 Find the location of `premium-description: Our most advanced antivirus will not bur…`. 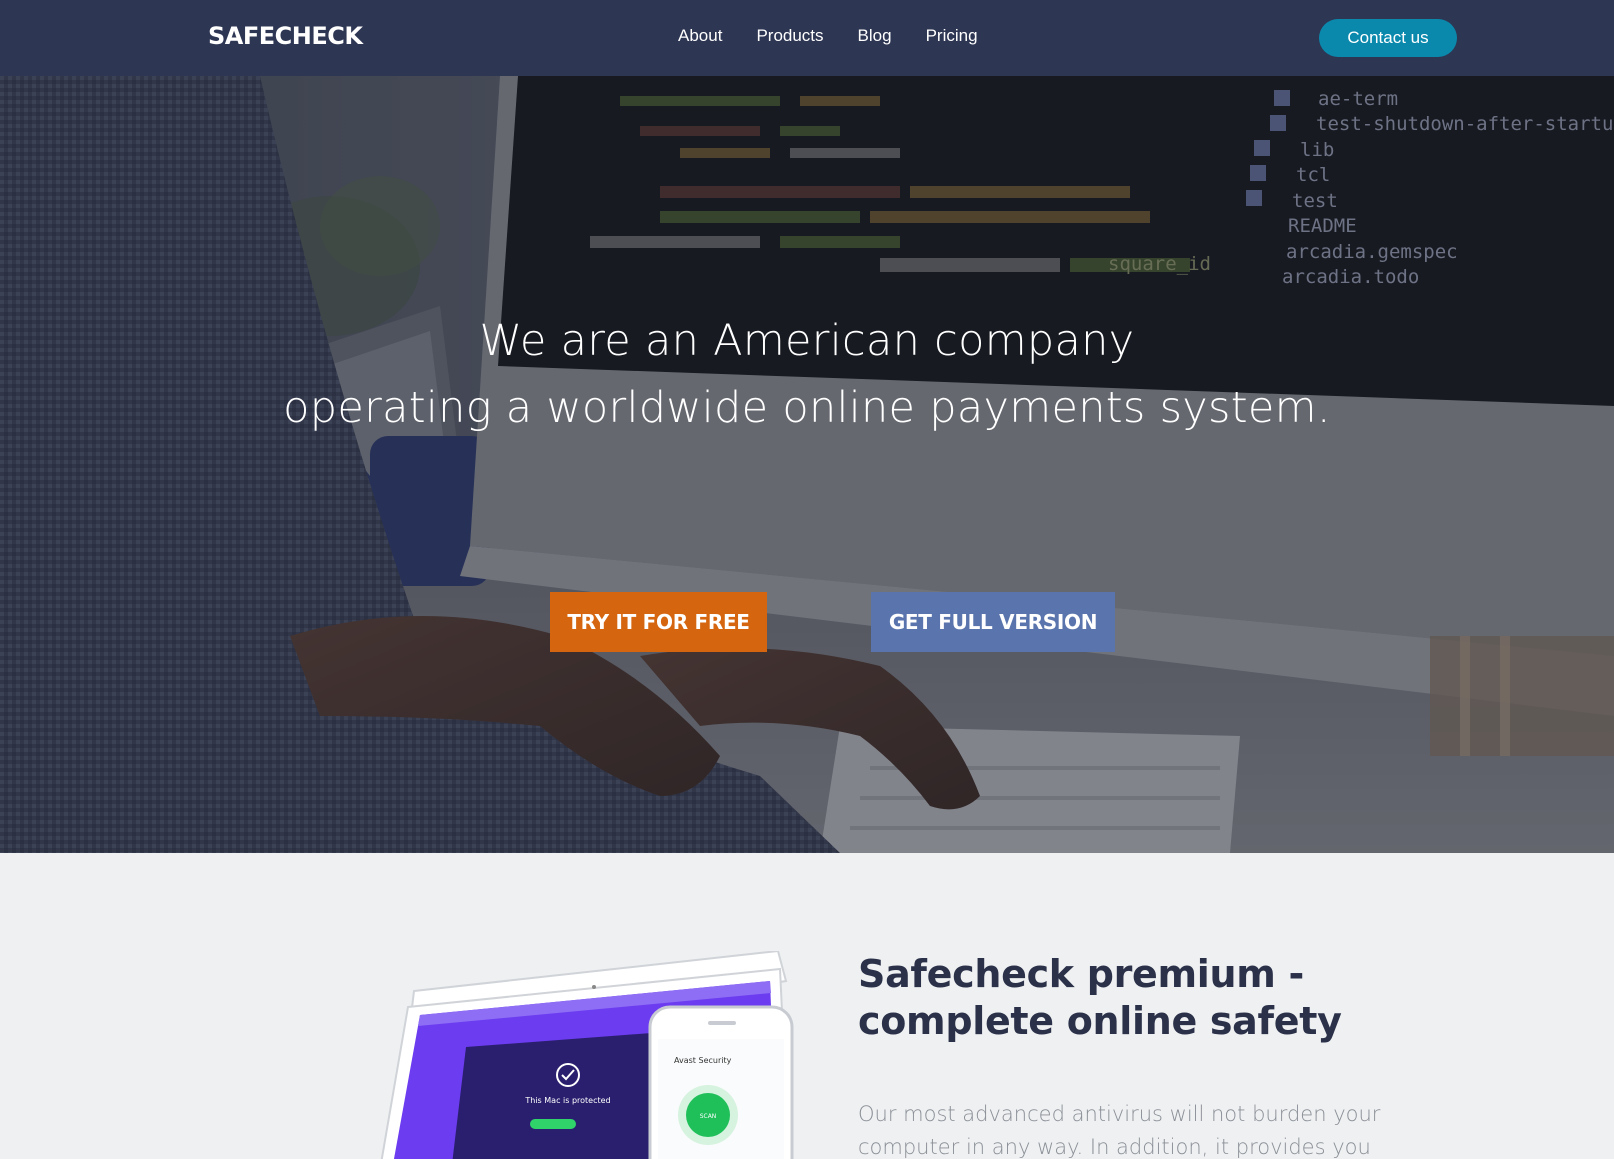

premium-description: Our most advanced antivirus will not bur… is located at coordinates (1119, 1130).